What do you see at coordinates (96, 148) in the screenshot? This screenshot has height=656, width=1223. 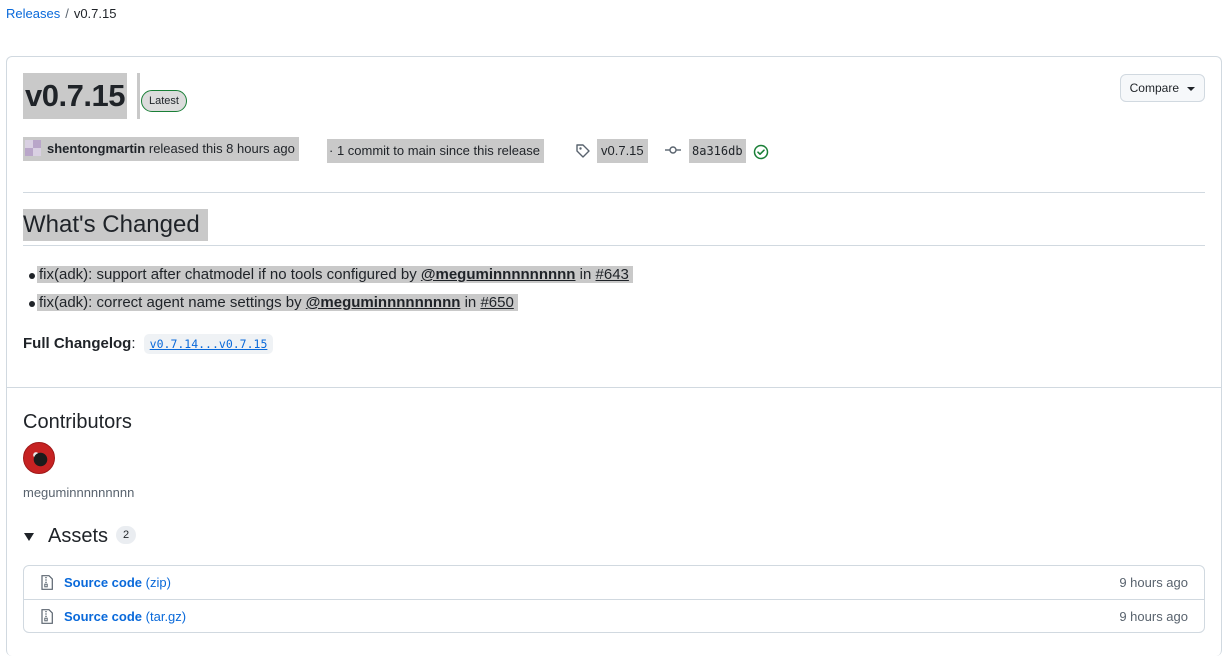 I see `author-link: shentongmartin` at bounding box center [96, 148].